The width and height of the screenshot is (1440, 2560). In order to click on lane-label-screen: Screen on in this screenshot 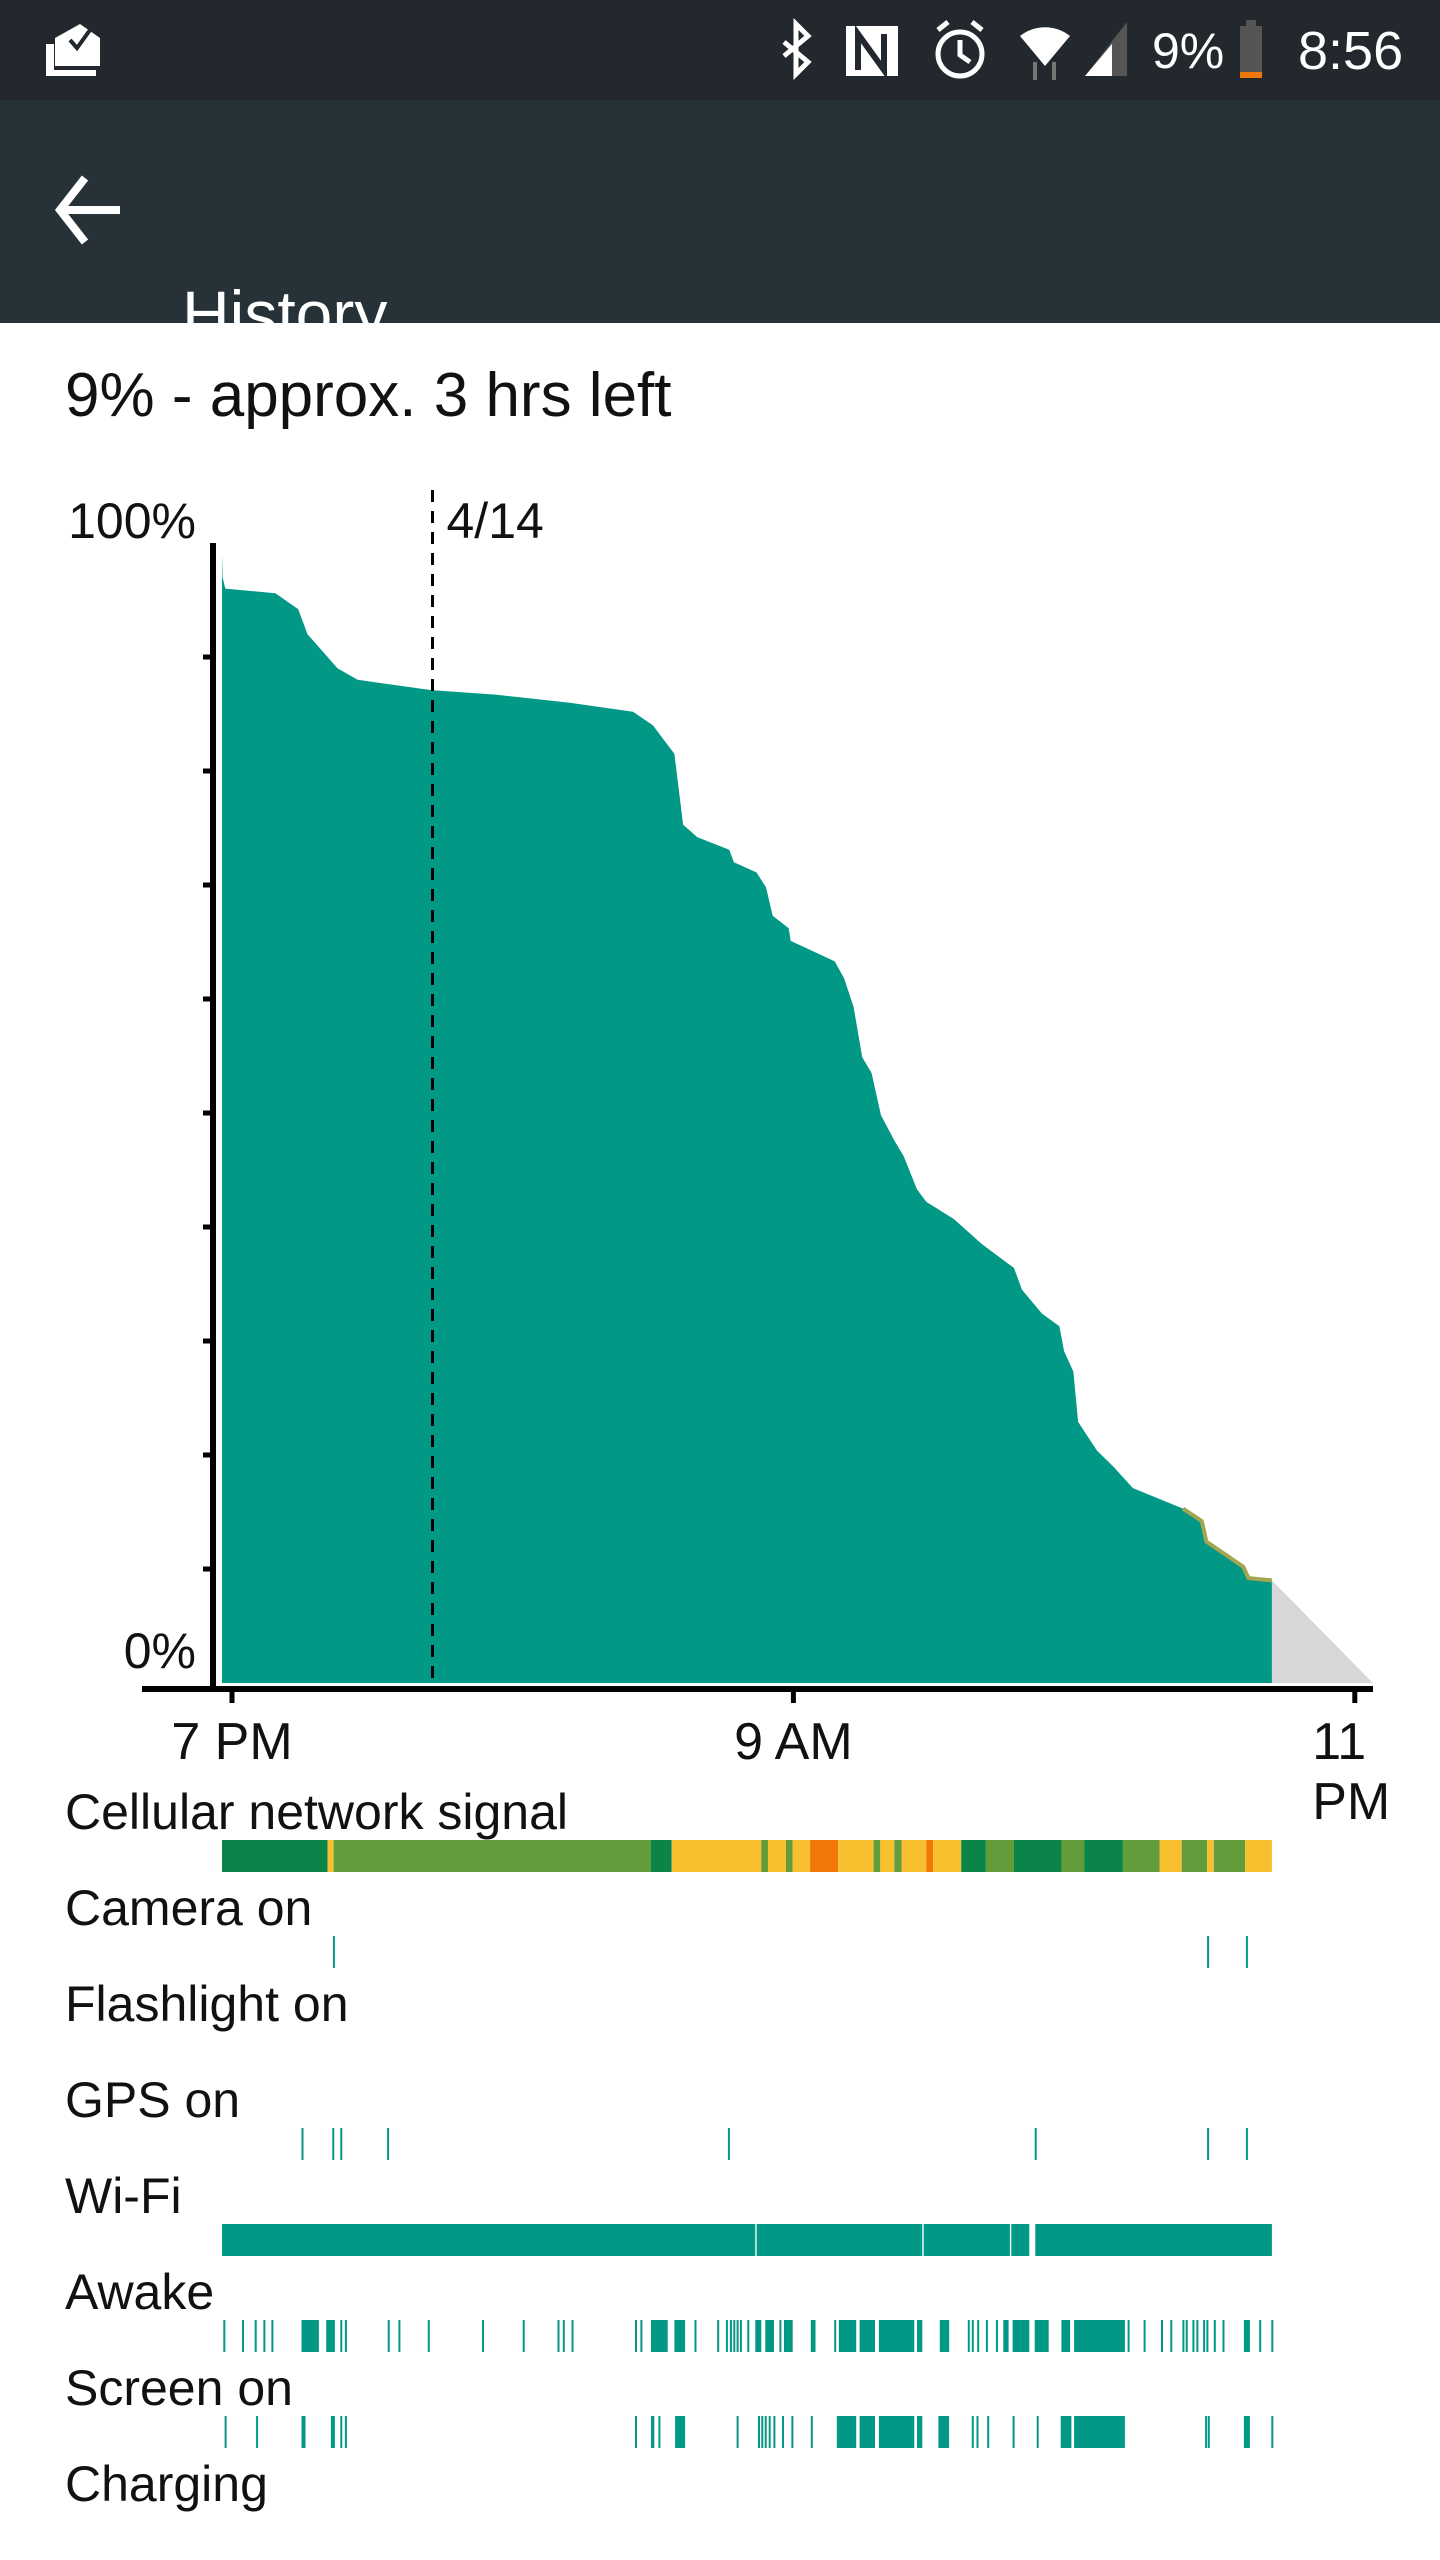, I will do `click(179, 2388)`.